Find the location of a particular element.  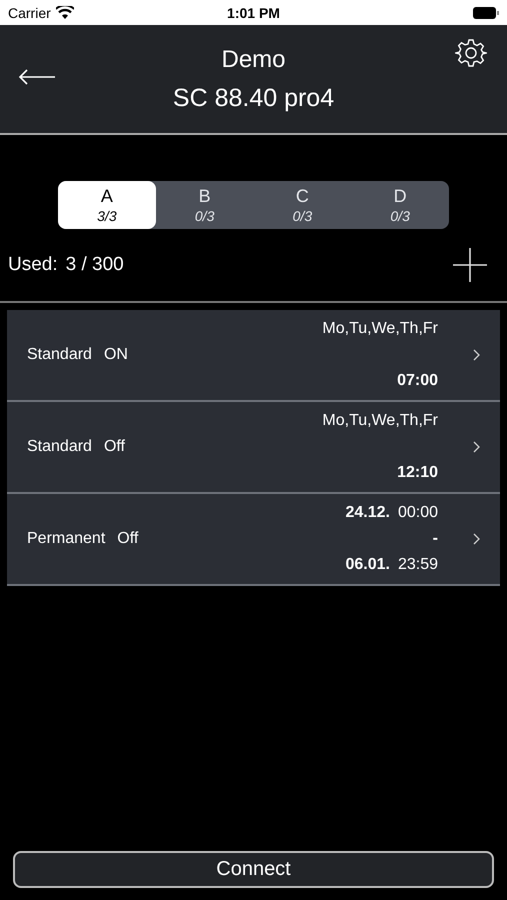

end-date: 06.01. is located at coordinates (367, 565).